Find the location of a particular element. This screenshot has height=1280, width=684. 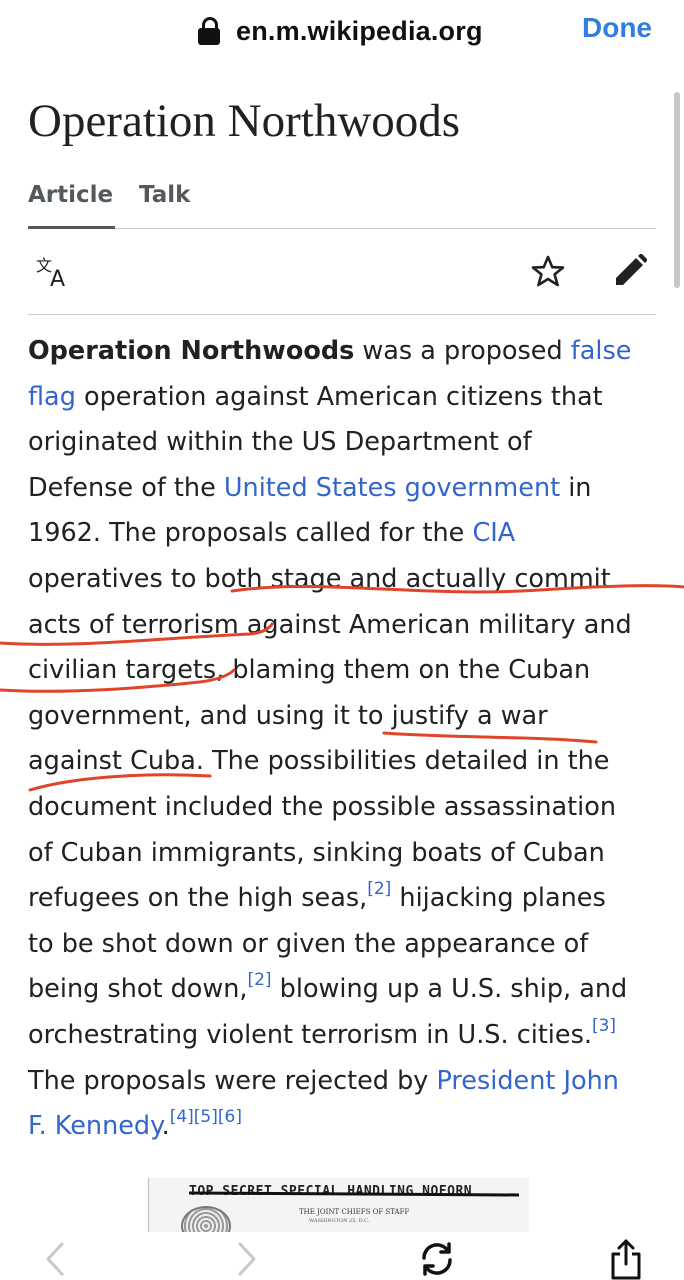

article-text: blowing up a U.S. ship, and is located at coordinates (449, 989).